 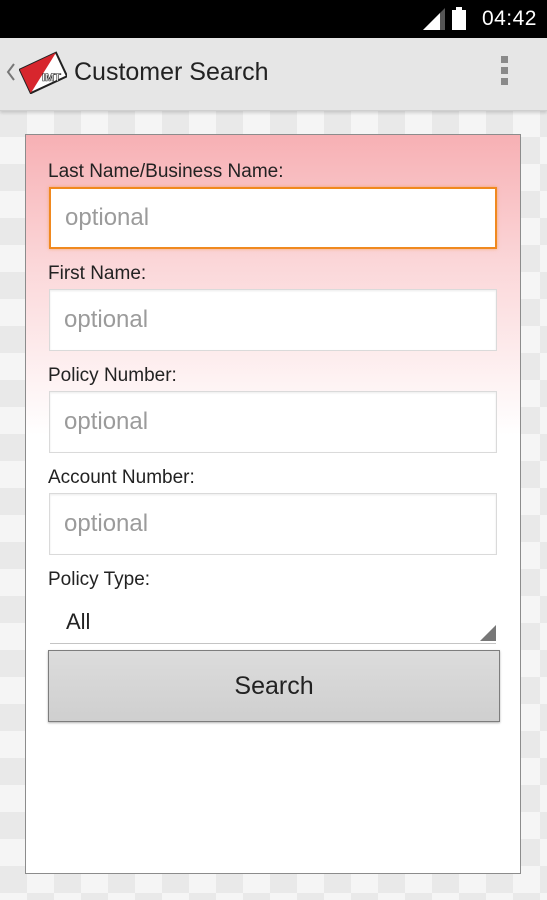 What do you see at coordinates (274, 686) in the screenshot?
I see `search-button: Search` at bounding box center [274, 686].